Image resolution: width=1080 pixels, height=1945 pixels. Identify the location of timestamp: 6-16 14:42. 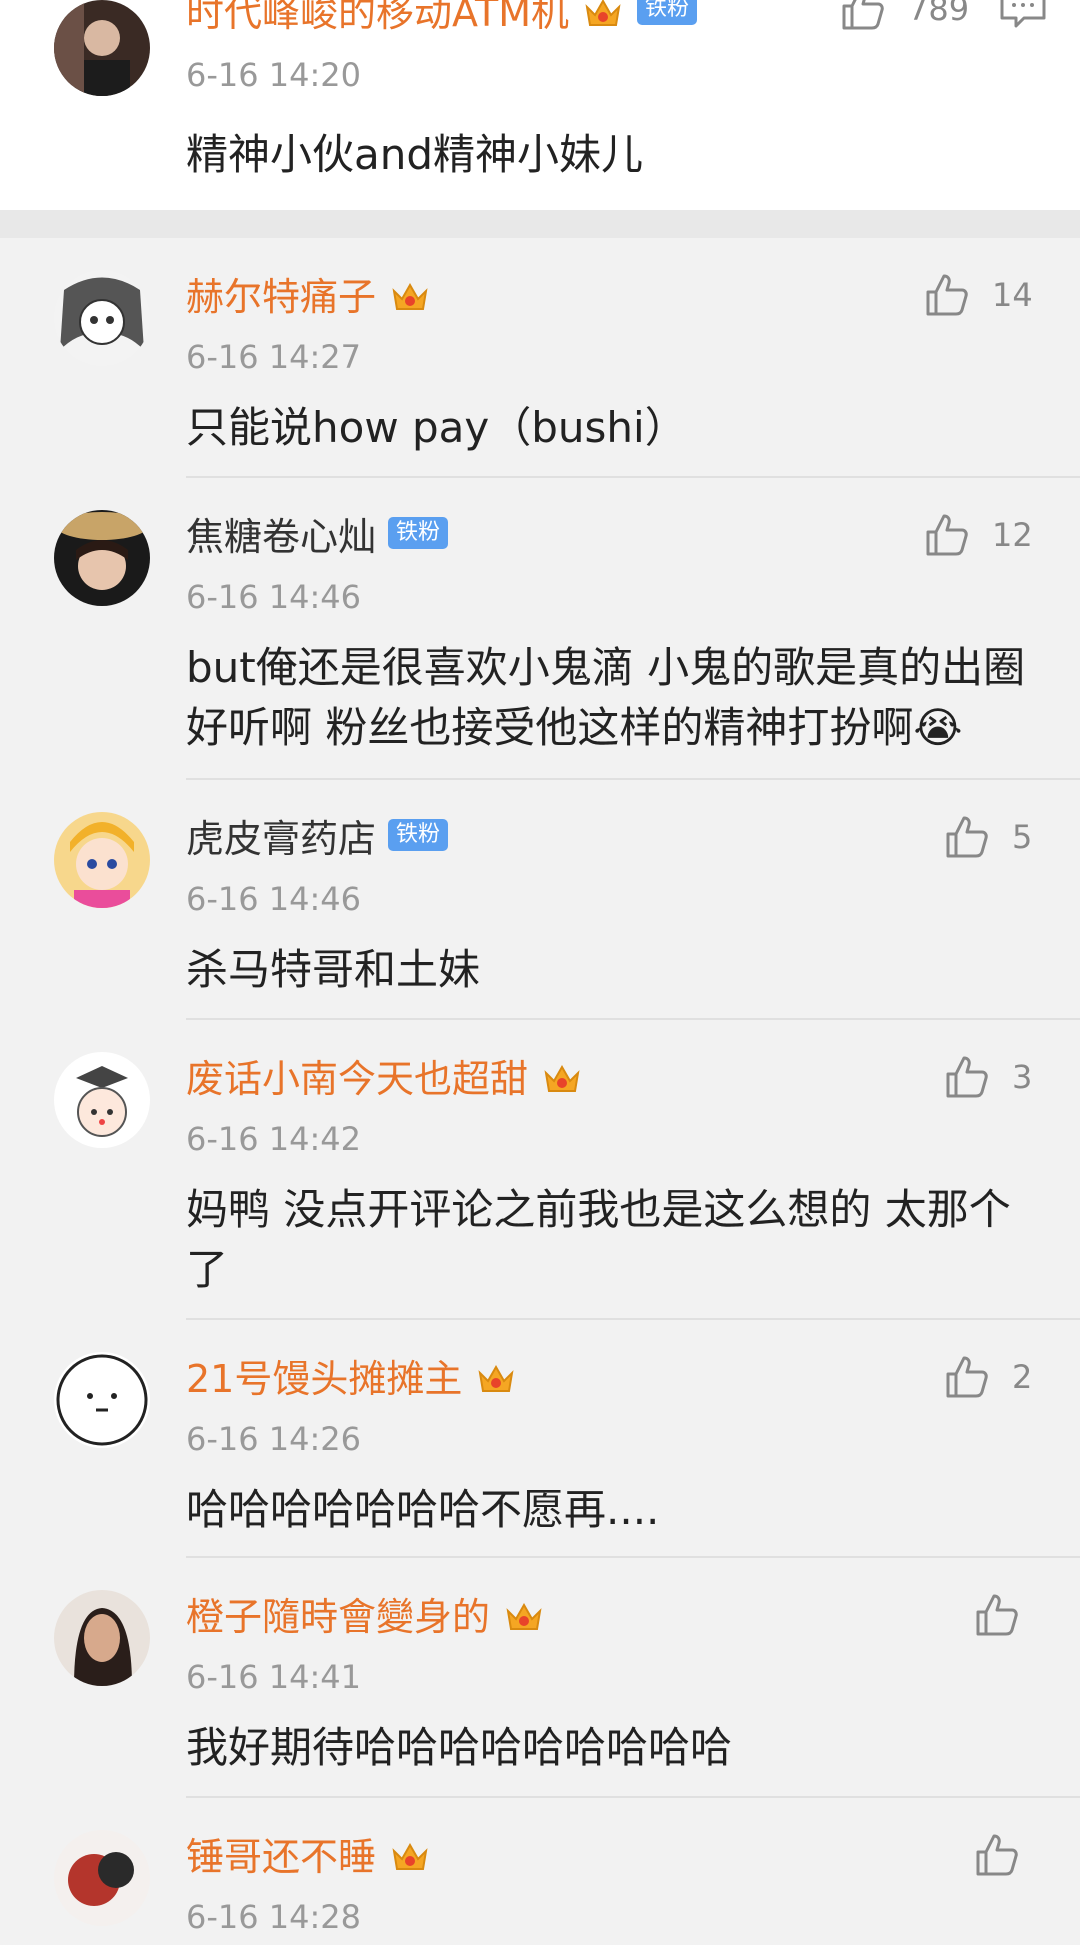
(274, 1139).